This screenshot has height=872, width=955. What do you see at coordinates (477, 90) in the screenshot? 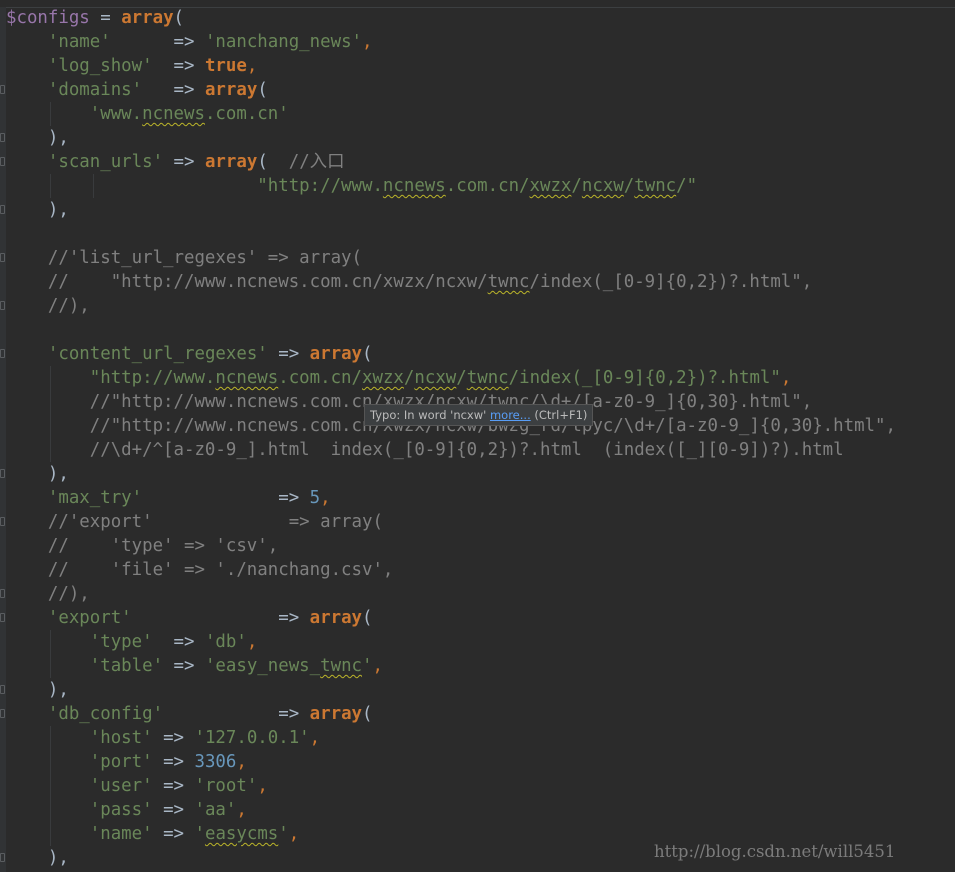
I see `code-line: 'domains' => array(` at bounding box center [477, 90].